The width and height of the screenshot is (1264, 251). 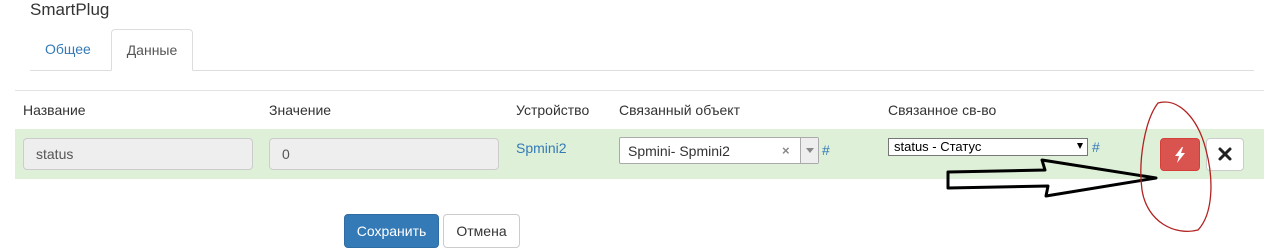 What do you see at coordinates (988, 147) in the screenshot?
I see `linked-property-select: status - Статус` at bounding box center [988, 147].